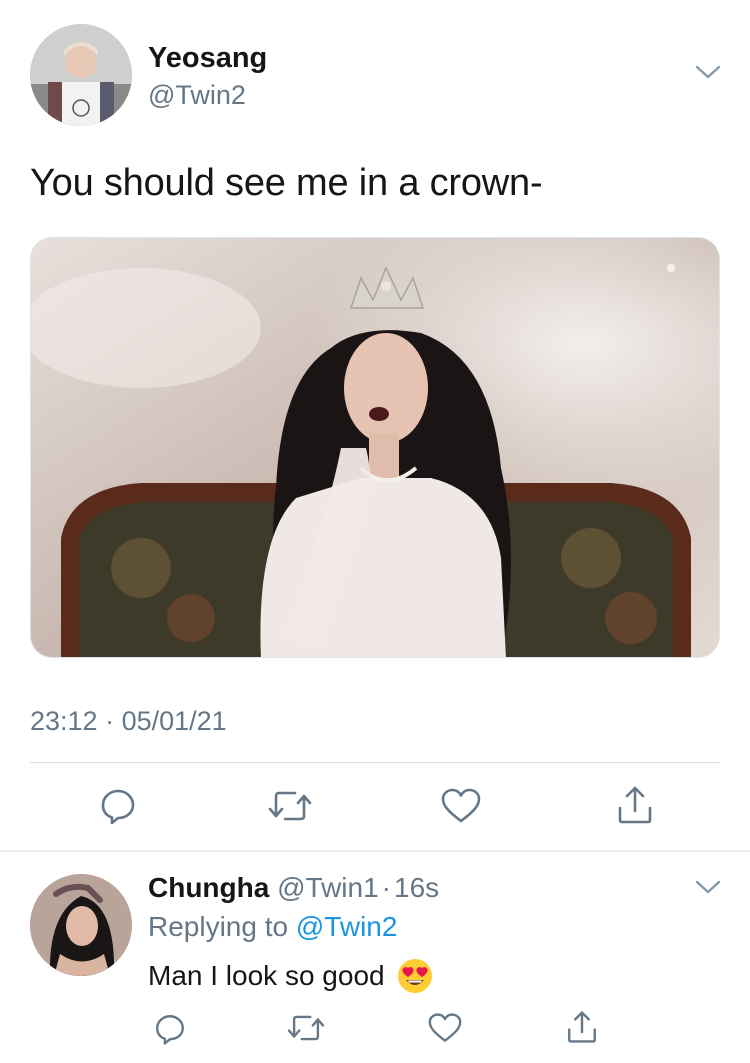 The image size is (750, 1063). Describe the element at coordinates (416, 887) in the screenshot. I see `reply-time: 16s` at that location.